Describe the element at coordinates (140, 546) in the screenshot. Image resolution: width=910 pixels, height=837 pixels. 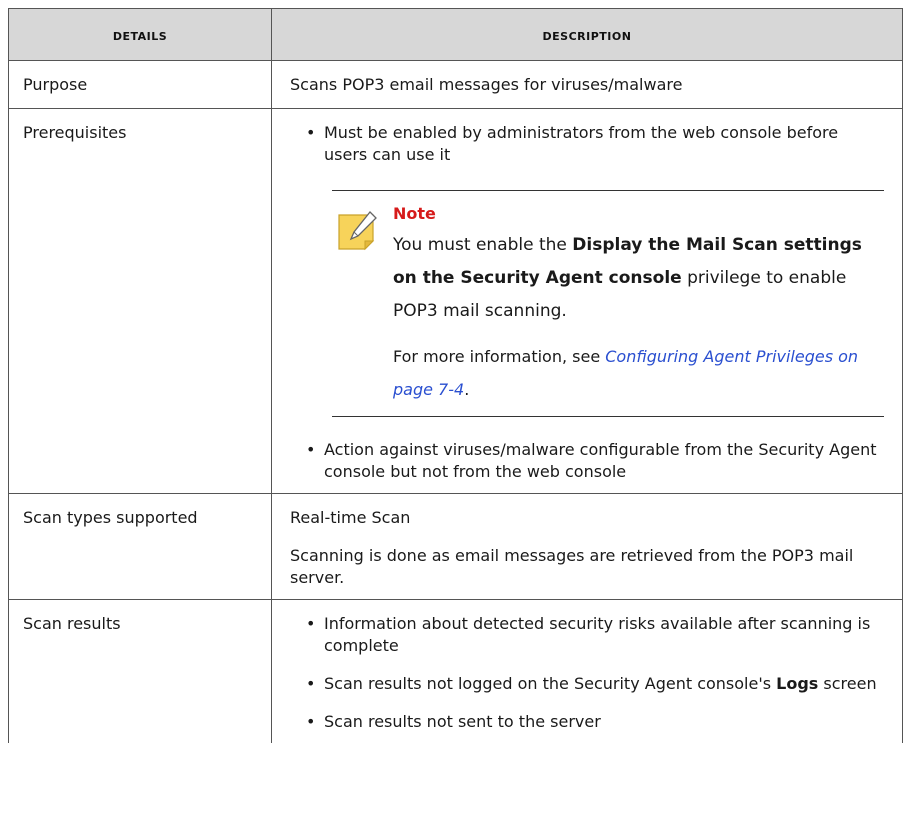
I see `row-label-scan-types: Scan types supported` at that location.